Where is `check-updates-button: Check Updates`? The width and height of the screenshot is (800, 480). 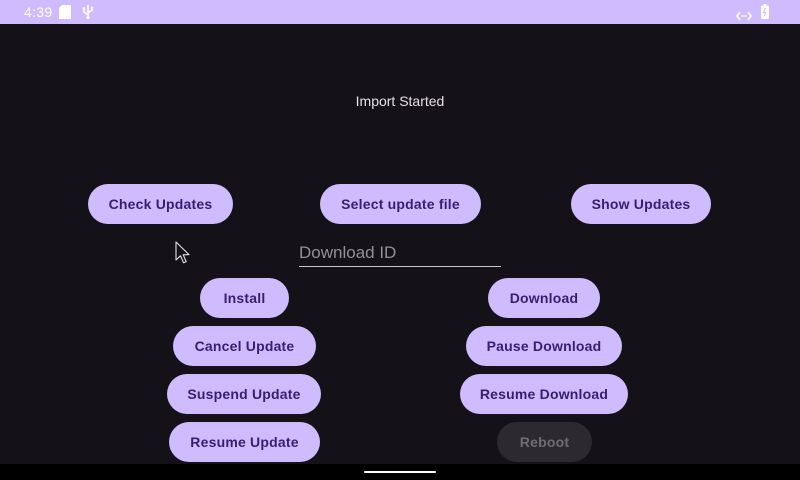
check-updates-button: Check Updates is located at coordinates (160, 204).